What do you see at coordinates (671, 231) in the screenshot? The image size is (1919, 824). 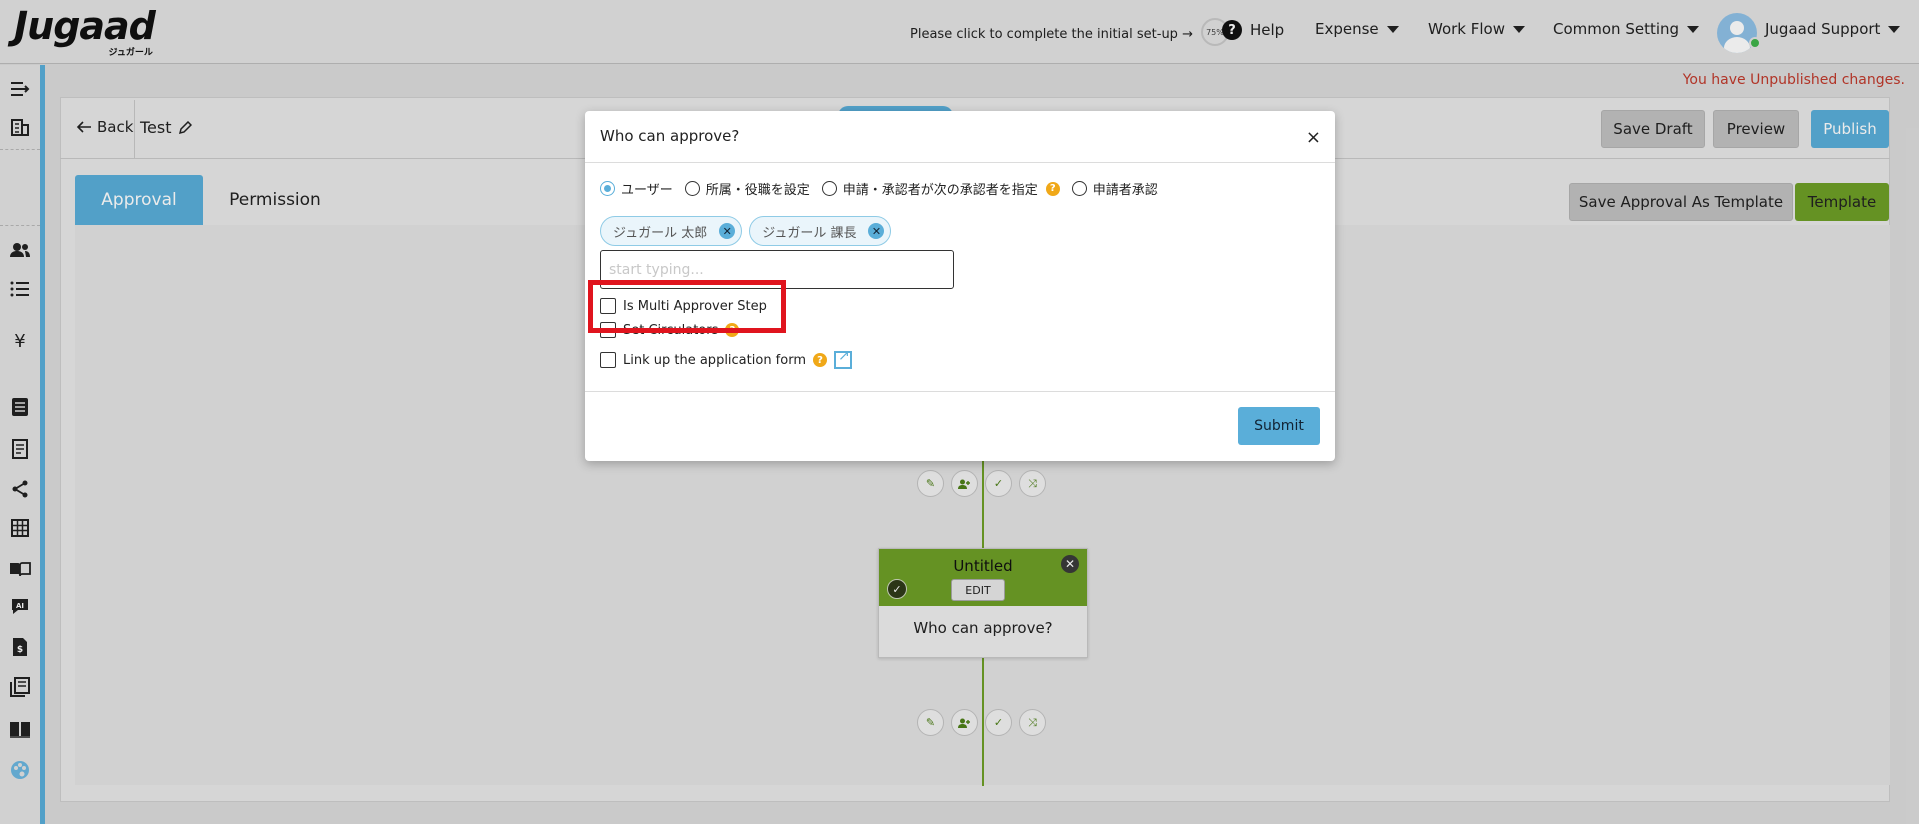 I see `approver-chip: ジュガール 太郎 ✕` at bounding box center [671, 231].